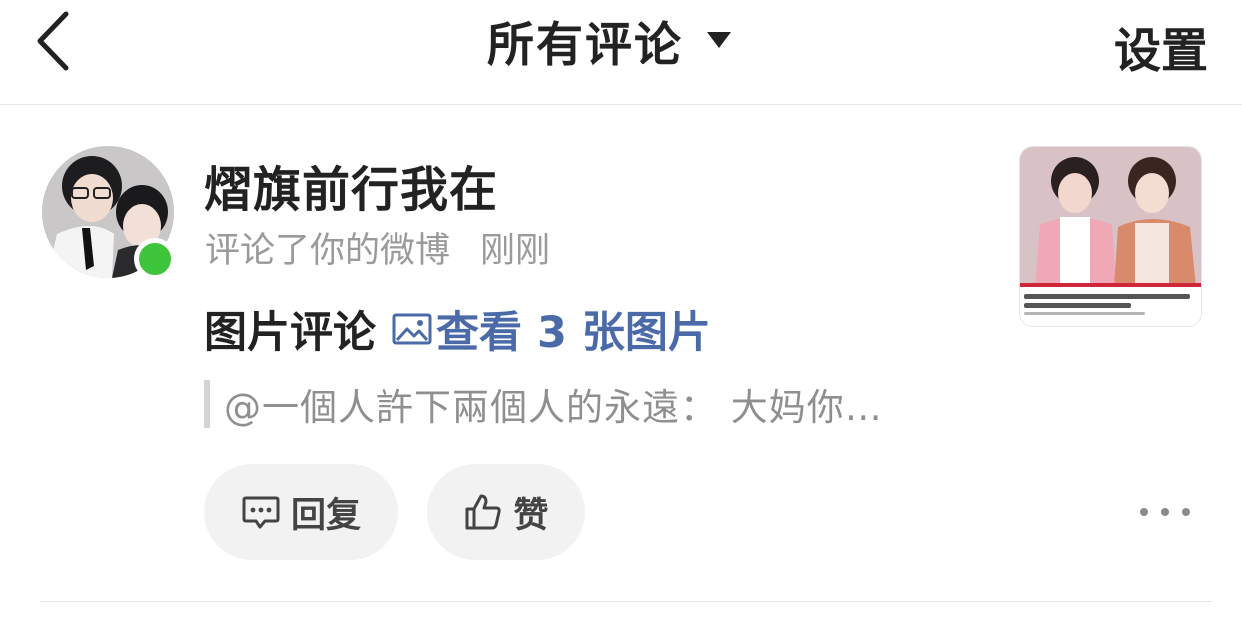 The width and height of the screenshot is (1242, 640). I want to click on comment-time: 刚刚, so click(515, 251).